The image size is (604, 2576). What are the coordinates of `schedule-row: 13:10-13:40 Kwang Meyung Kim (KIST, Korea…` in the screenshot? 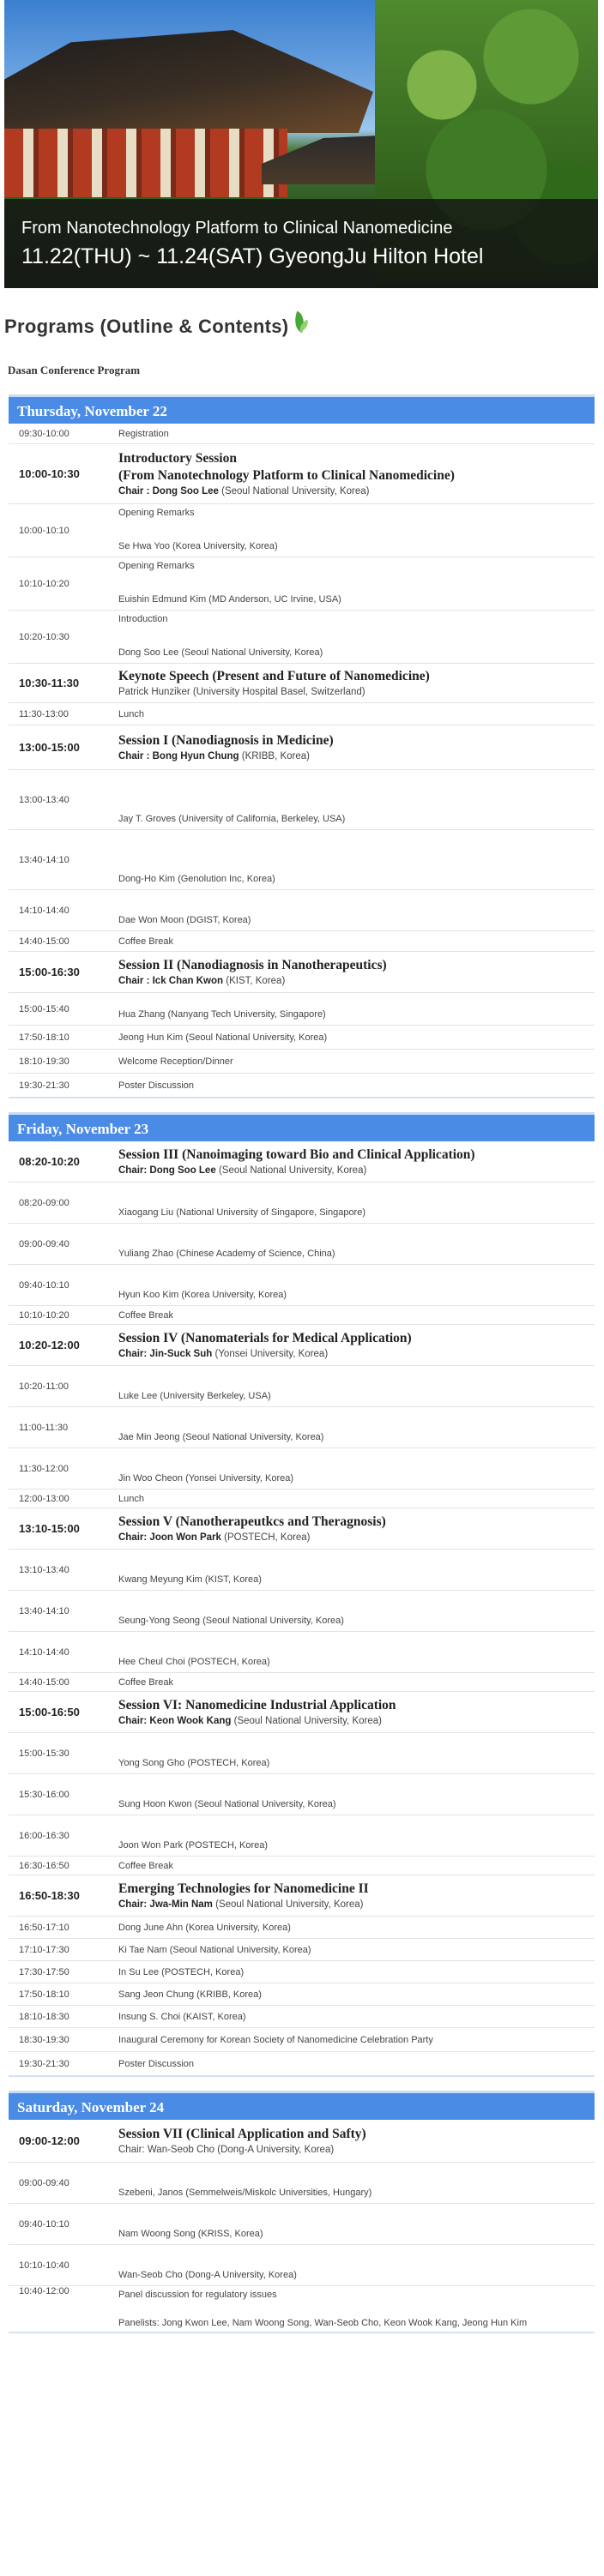 It's located at (302, 1570).